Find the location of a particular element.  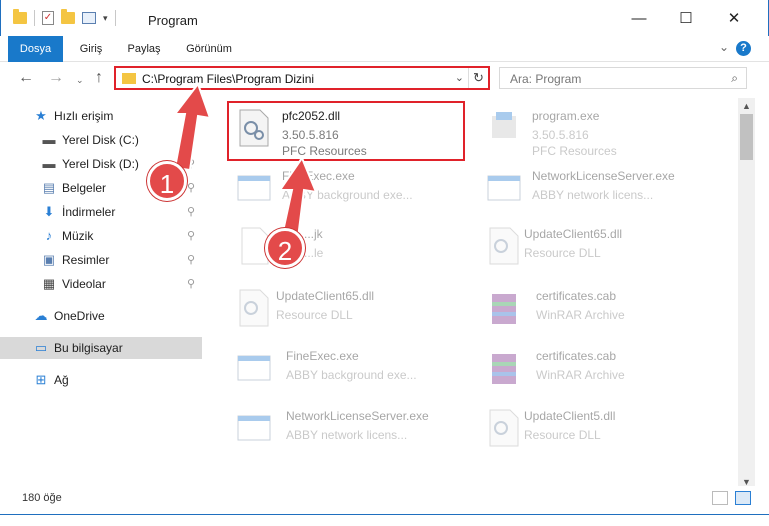

refresh-icon: ↻ is located at coordinates (478, 78).